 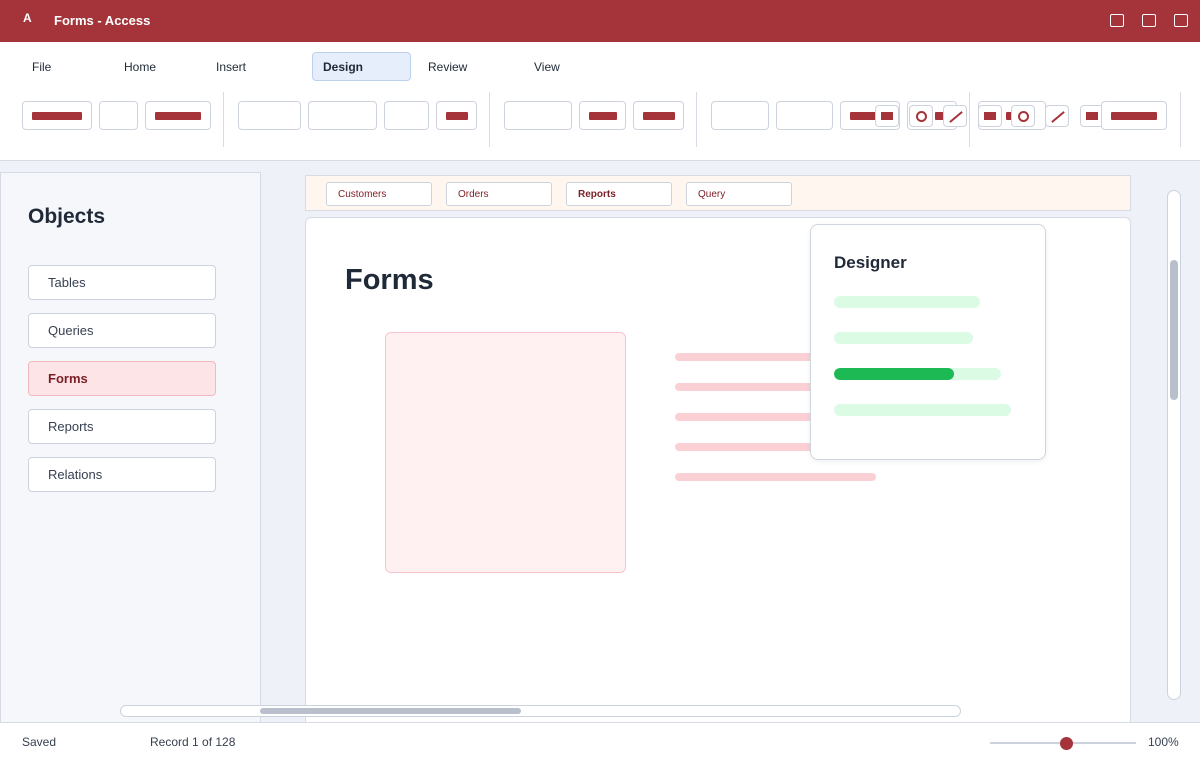 I want to click on record-counter: Record 1 of 128, so click(x=193, y=742).